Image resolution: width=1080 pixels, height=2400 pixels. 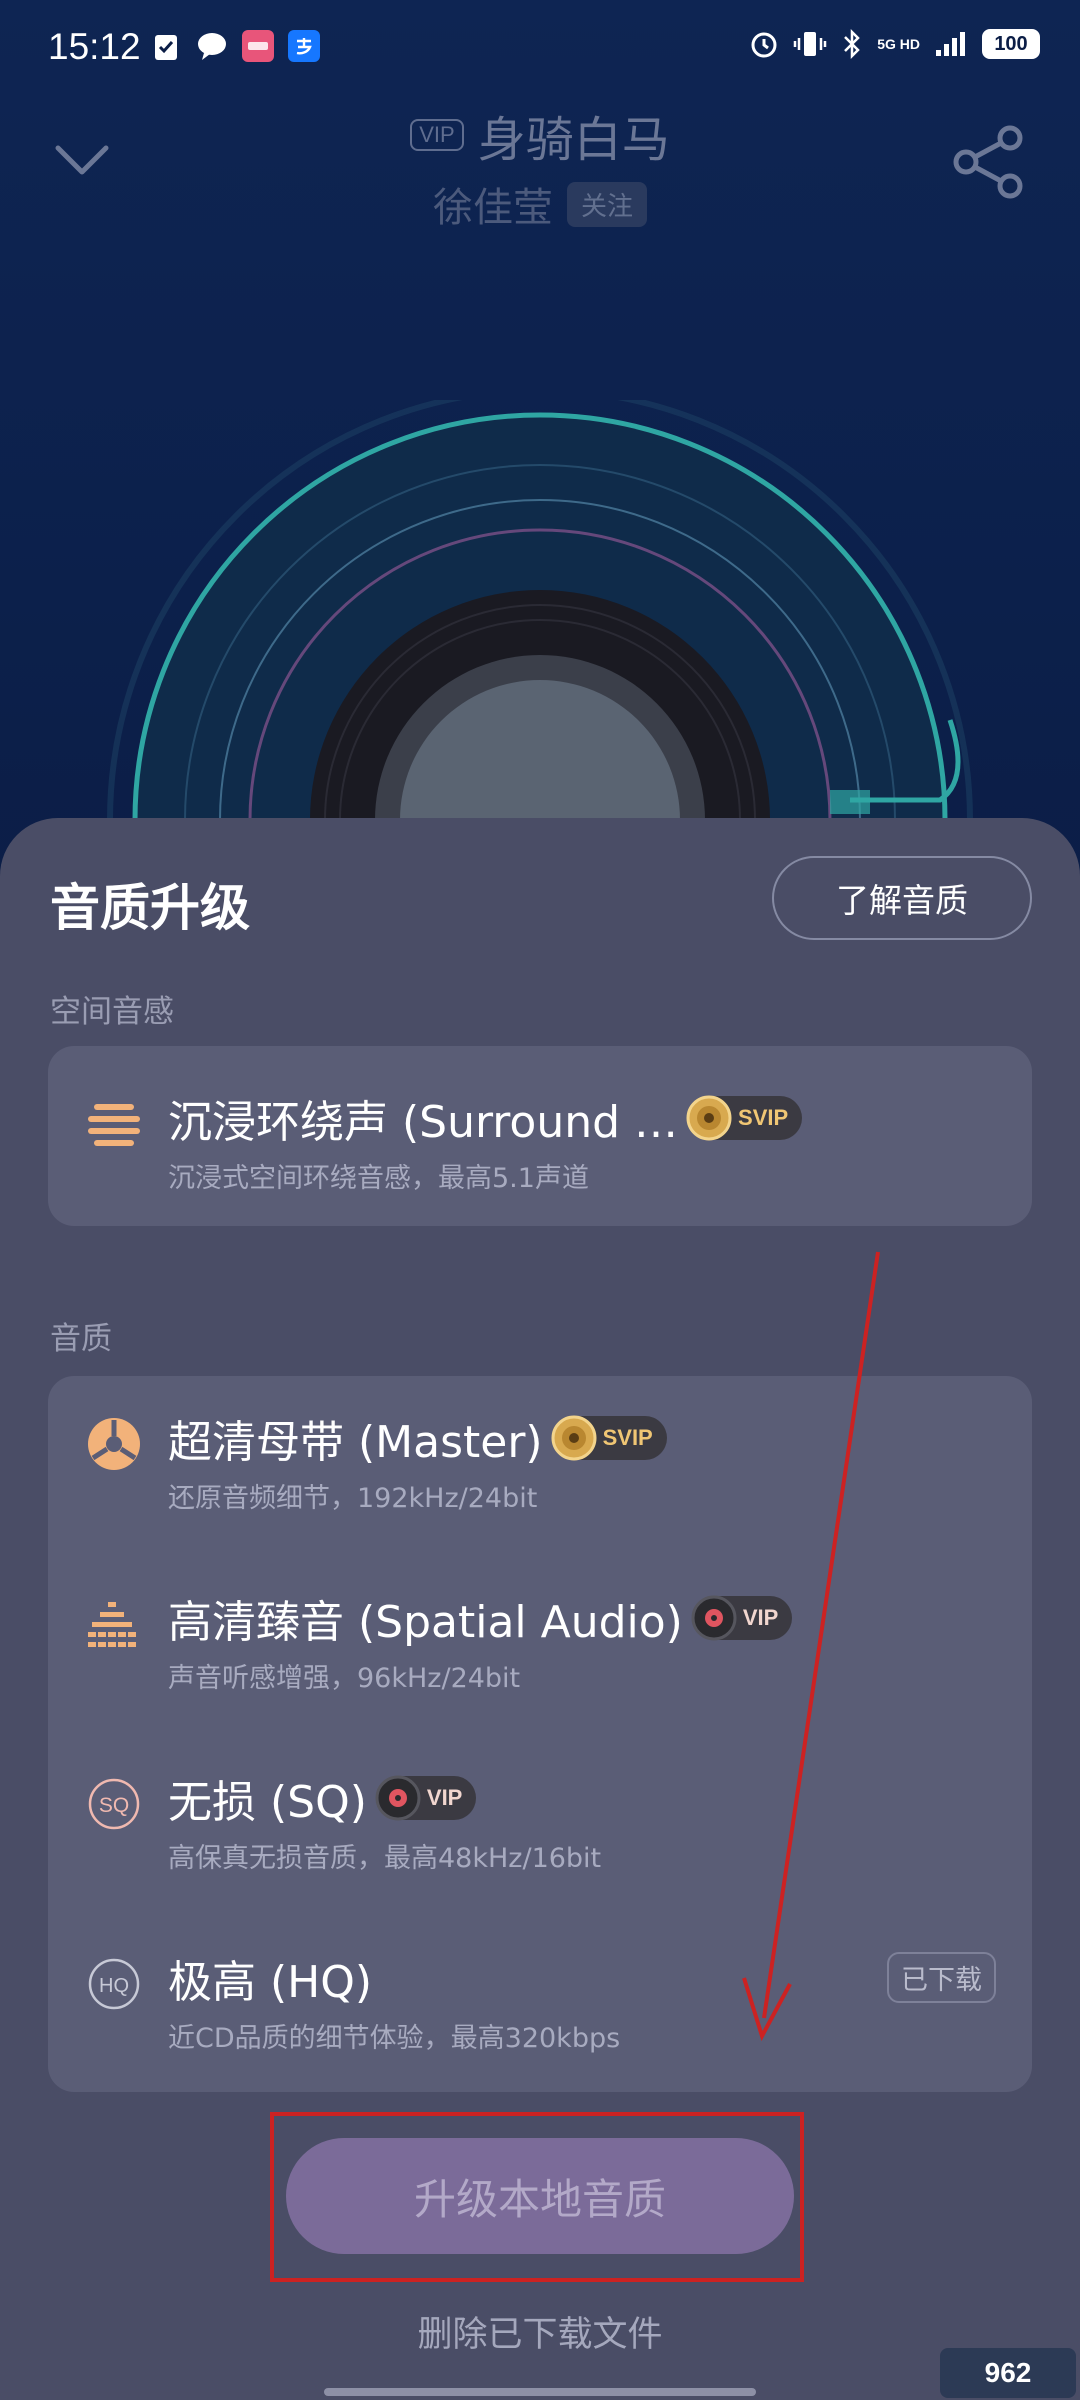 I want to click on option-title: 极高 (HQ), so click(x=270, y=1982).